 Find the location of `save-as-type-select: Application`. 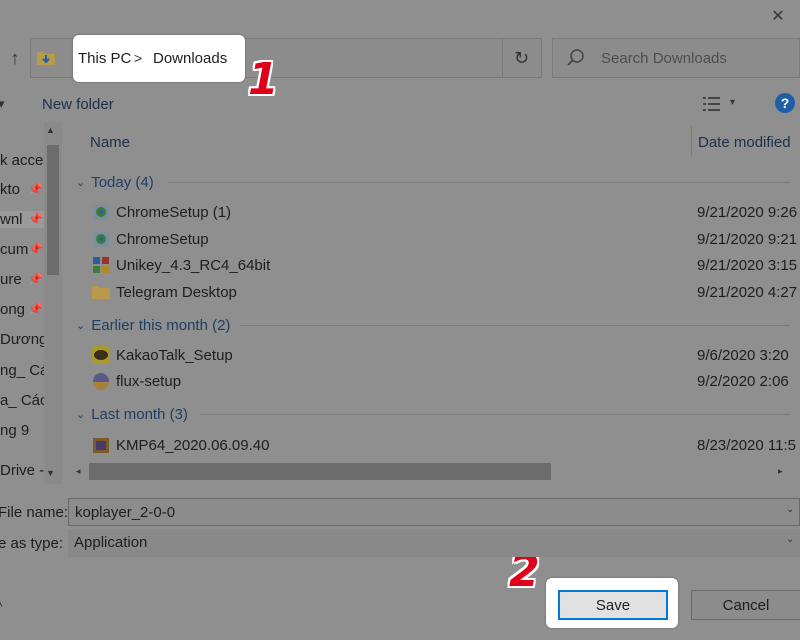

save-as-type-select: Application is located at coordinates (434, 543).